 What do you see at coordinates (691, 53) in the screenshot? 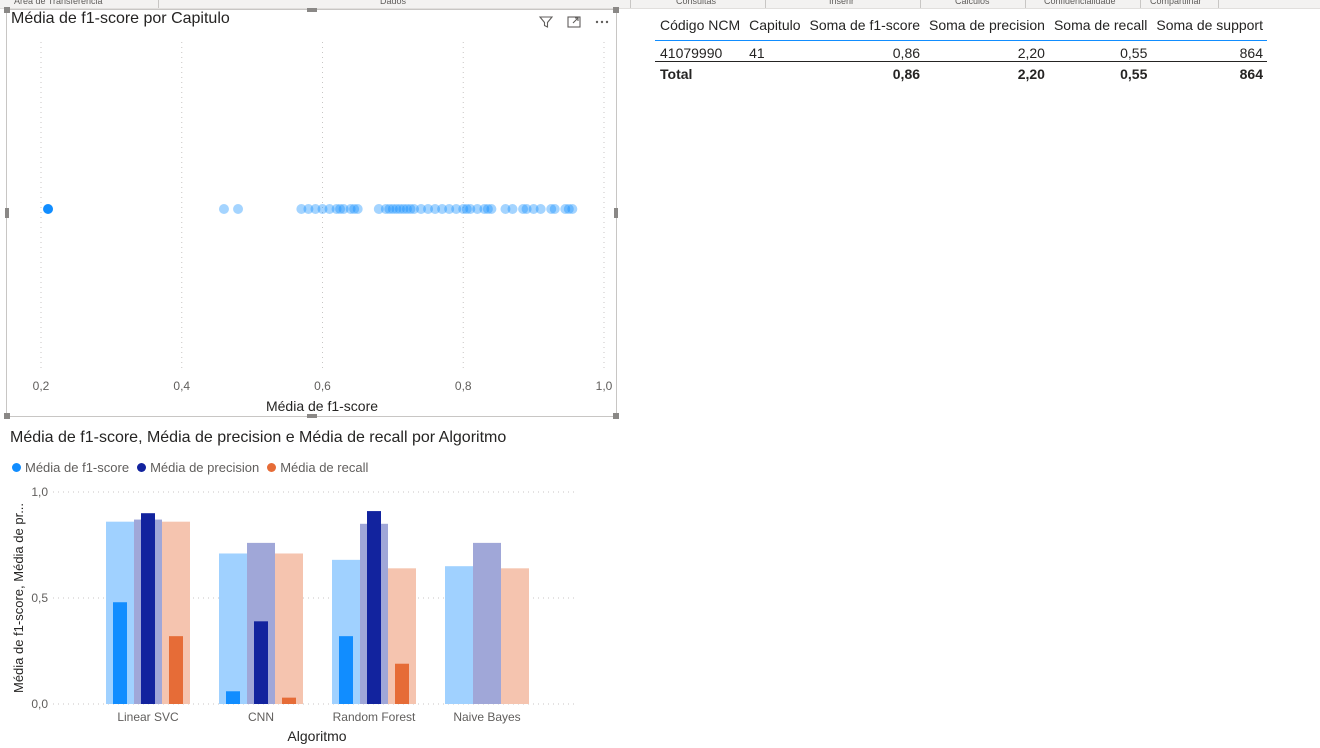
I see `table-cell: 41079990` at bounding box center [691, 53].